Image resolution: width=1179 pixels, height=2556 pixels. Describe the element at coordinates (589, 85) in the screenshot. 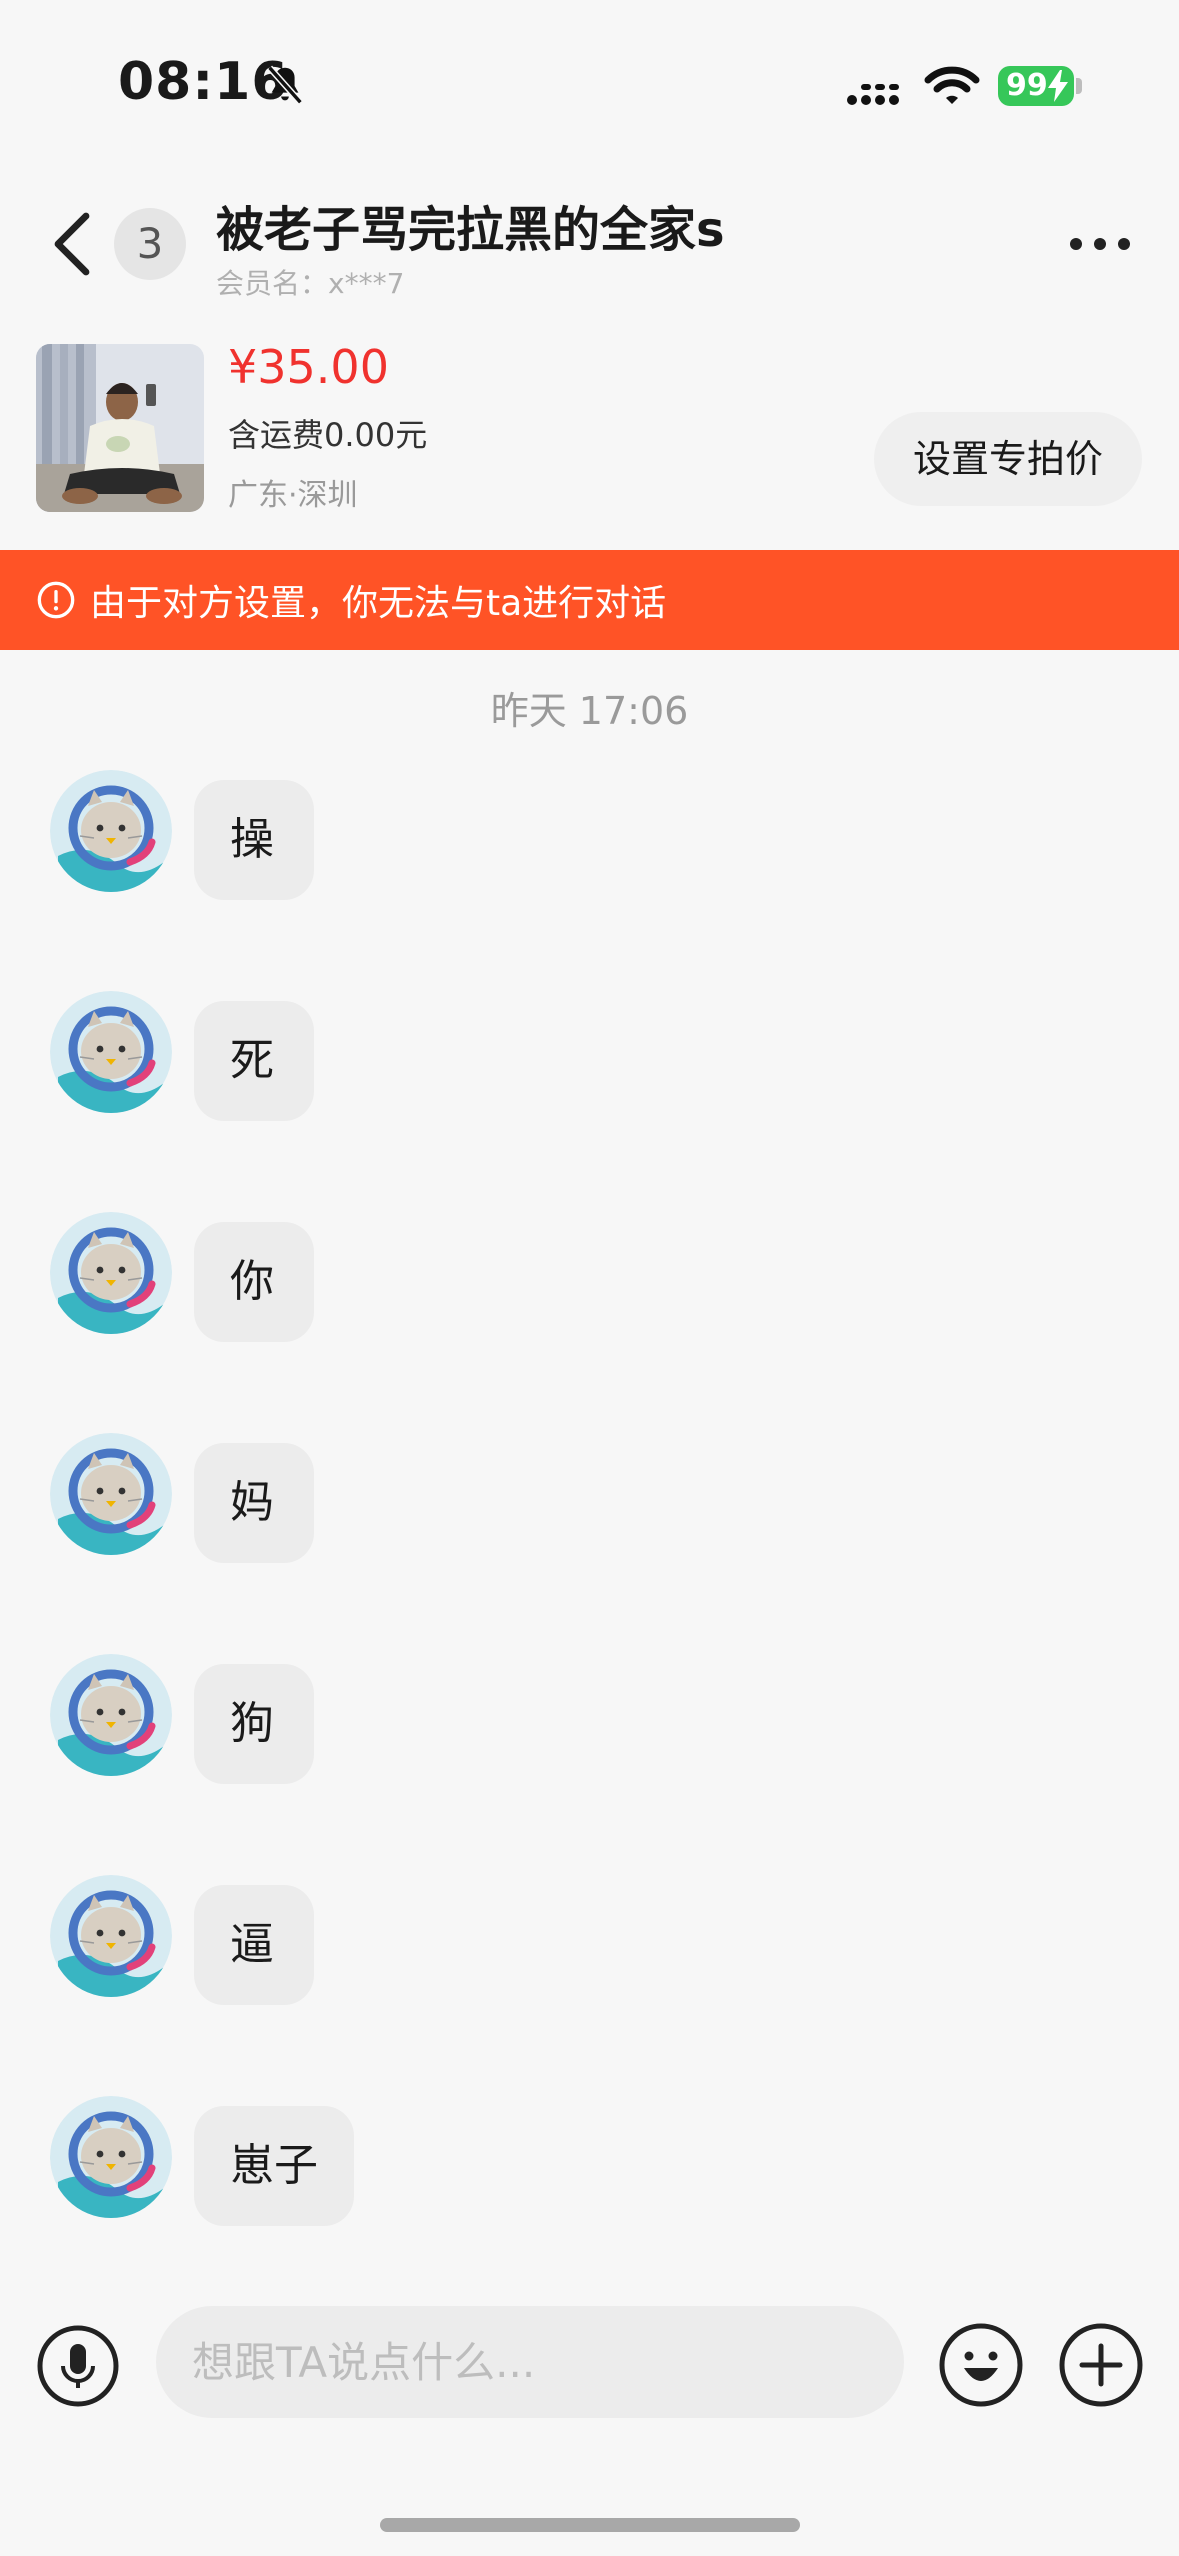

I see `status-bar: 08:16 99` at that location.